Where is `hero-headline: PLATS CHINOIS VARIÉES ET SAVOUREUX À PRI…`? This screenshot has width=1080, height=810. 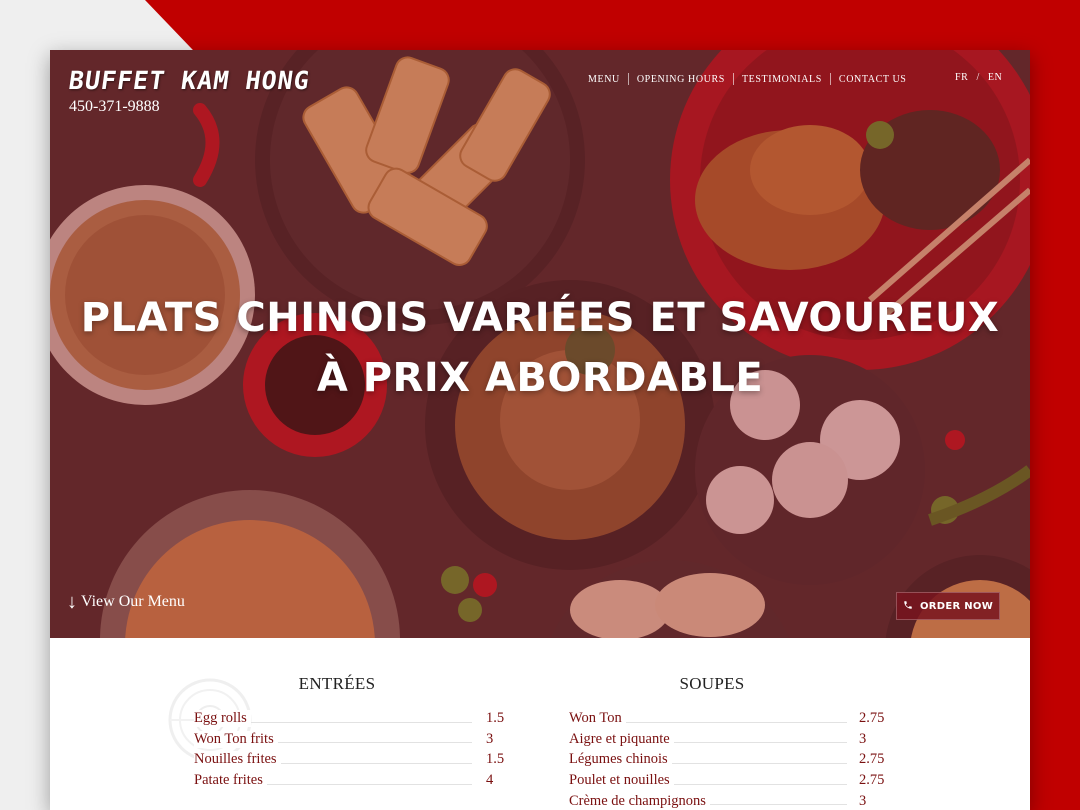 hero-headline: PLATS CHINOIS VARIÉES ET SAVOUREUX À PRI… is located at coordinates (540, 348).